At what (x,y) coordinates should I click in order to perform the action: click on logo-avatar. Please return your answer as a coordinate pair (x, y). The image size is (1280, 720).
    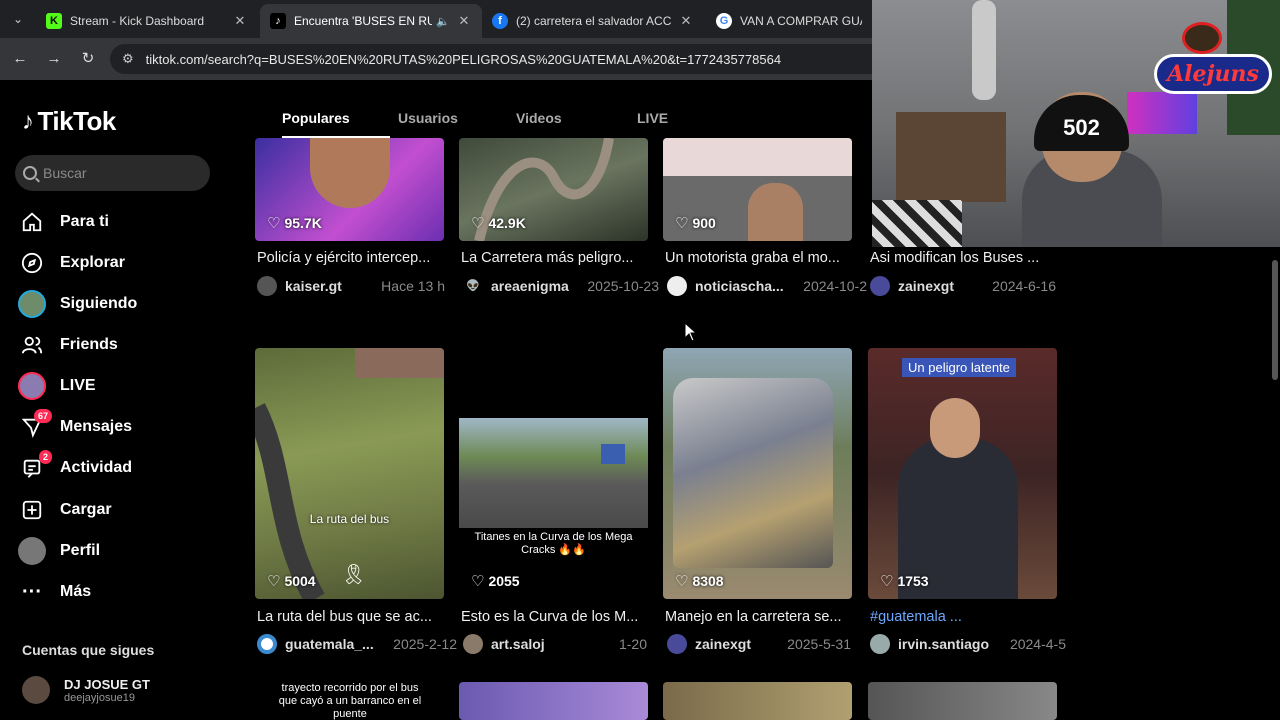
    Looking at the image, I should click on (1202, 38).